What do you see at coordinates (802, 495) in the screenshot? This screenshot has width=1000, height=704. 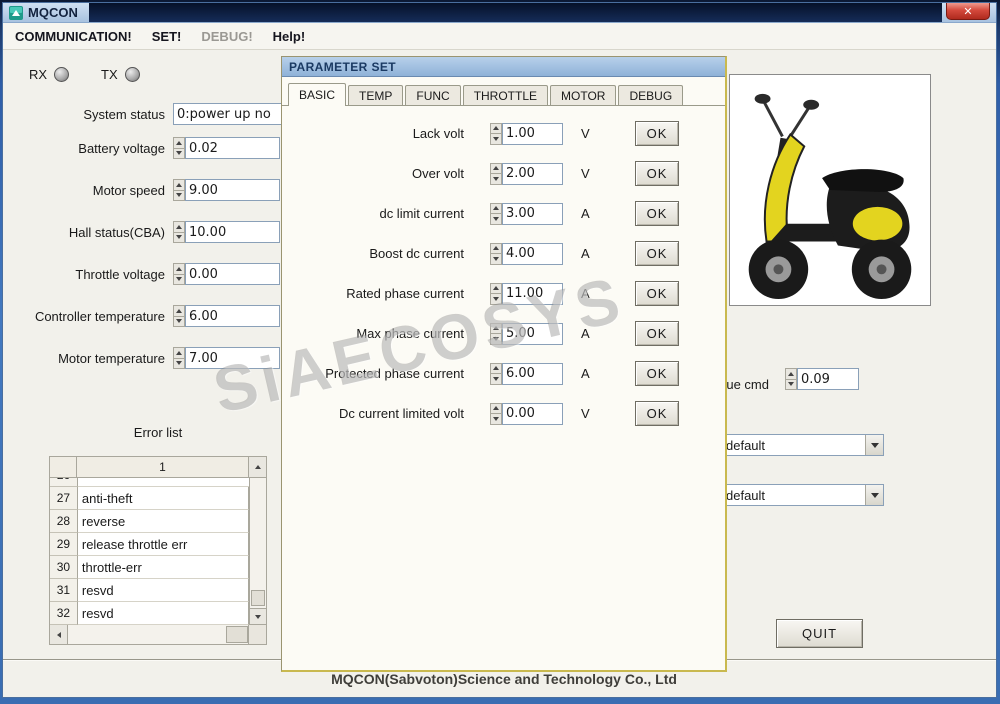 I see `preset-dropdown-2: default` at bounding box center [802, 495].